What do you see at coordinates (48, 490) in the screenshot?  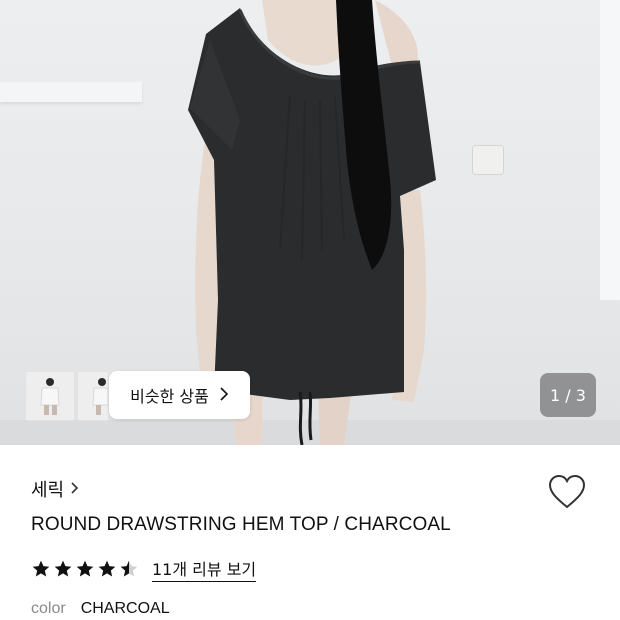 I see `brand-name: 세릭` at bounding box center [48, 490].